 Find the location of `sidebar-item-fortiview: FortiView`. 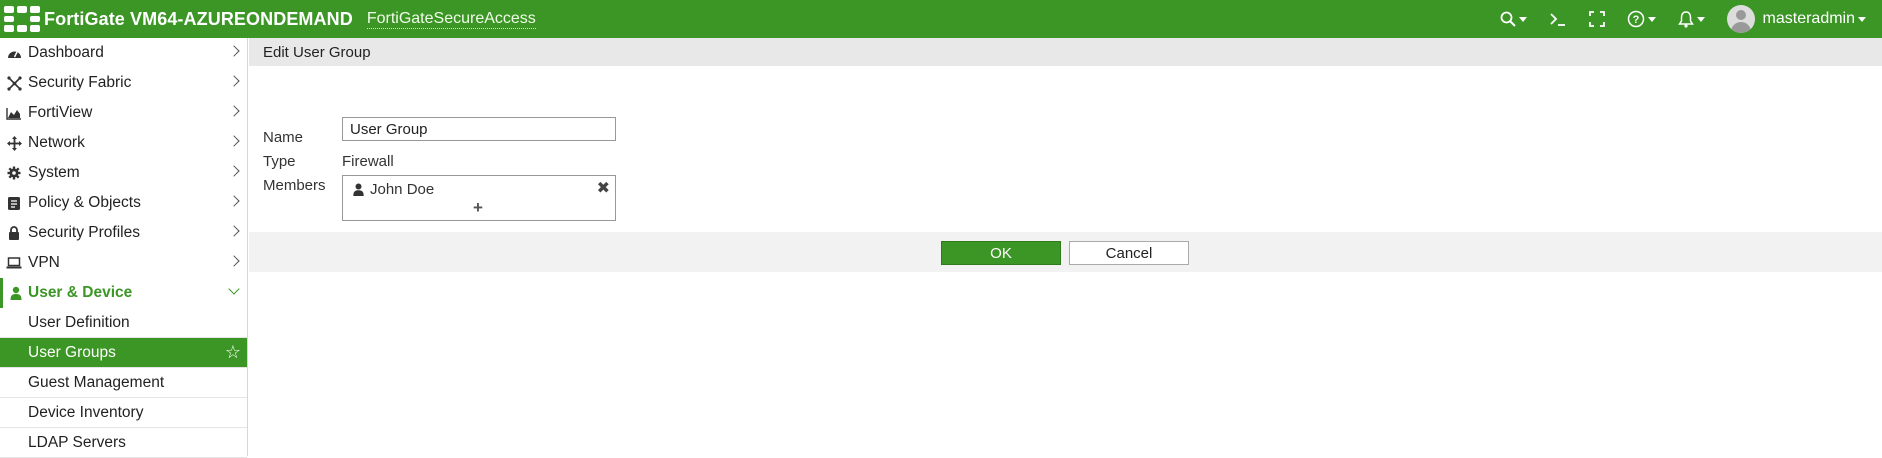

sidebar-item-fortiview: FortiView is located at coordinates (123, 113).